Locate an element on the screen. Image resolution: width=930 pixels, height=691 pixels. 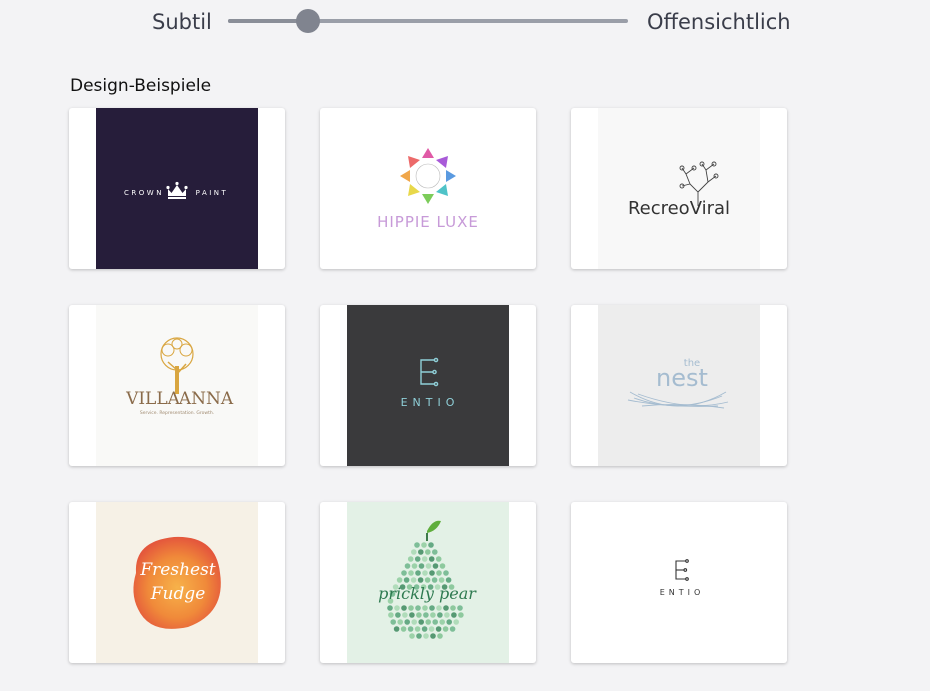
recreoviral-logo: RecreoViral is located at coordinates (679, 188).